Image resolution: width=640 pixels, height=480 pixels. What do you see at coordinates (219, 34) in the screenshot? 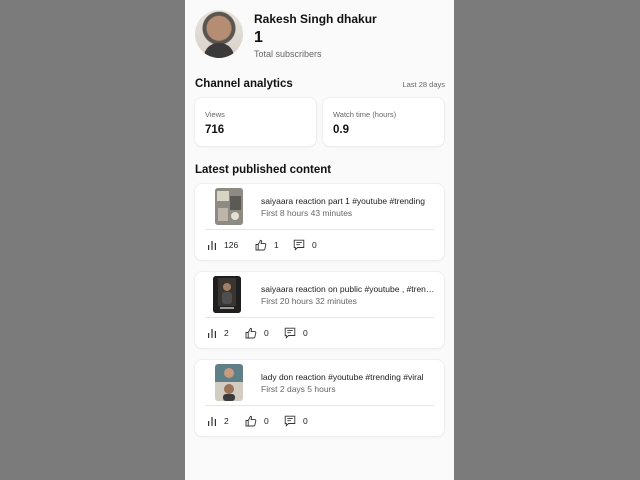
I see `avatar` at bounding box center [219, 34].